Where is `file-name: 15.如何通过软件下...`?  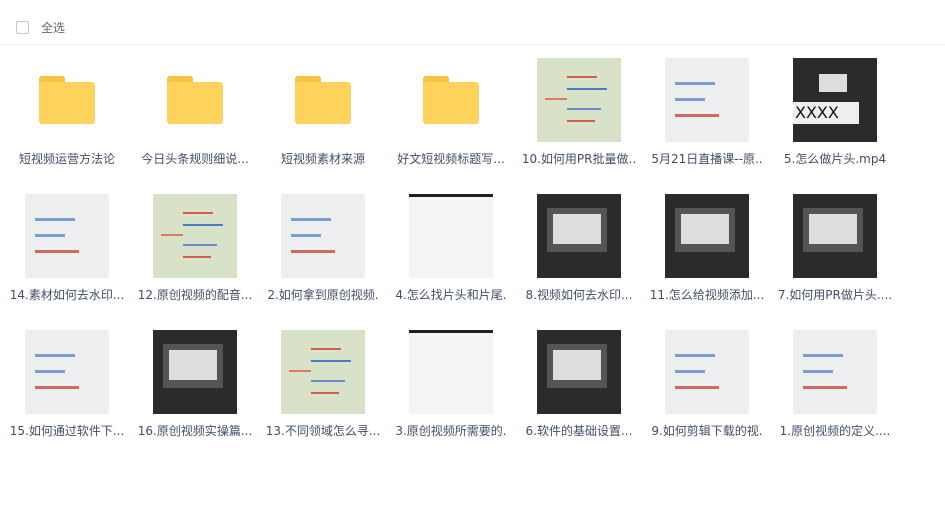 file-name: 15.如何通过软件下... is located at coordinates (67, 431).